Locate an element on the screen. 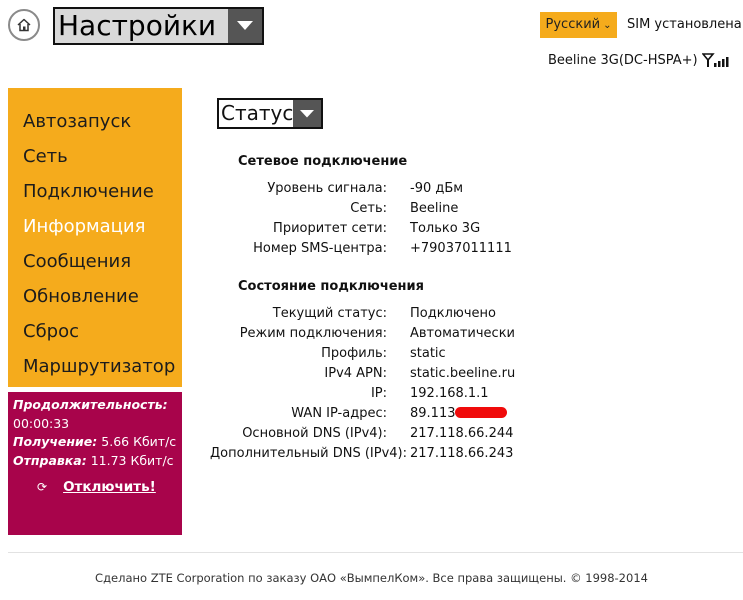 The width and height of the screenshot is (743, 600). sidebar-item-update: Обновление is located at coordinates (95, 300).